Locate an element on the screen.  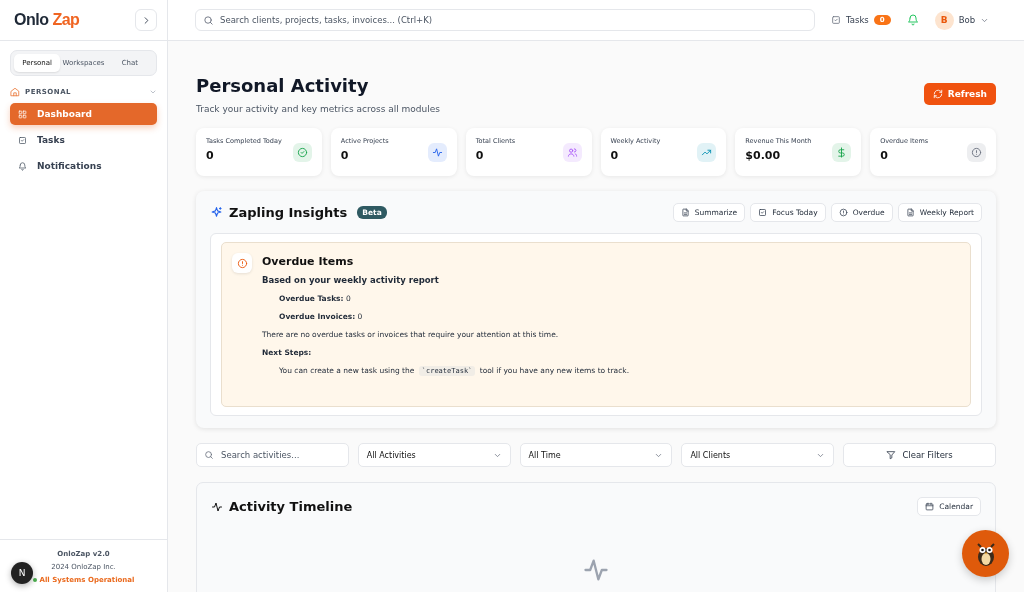
page-title: Personal Activity is located at coordinates (283, 85).